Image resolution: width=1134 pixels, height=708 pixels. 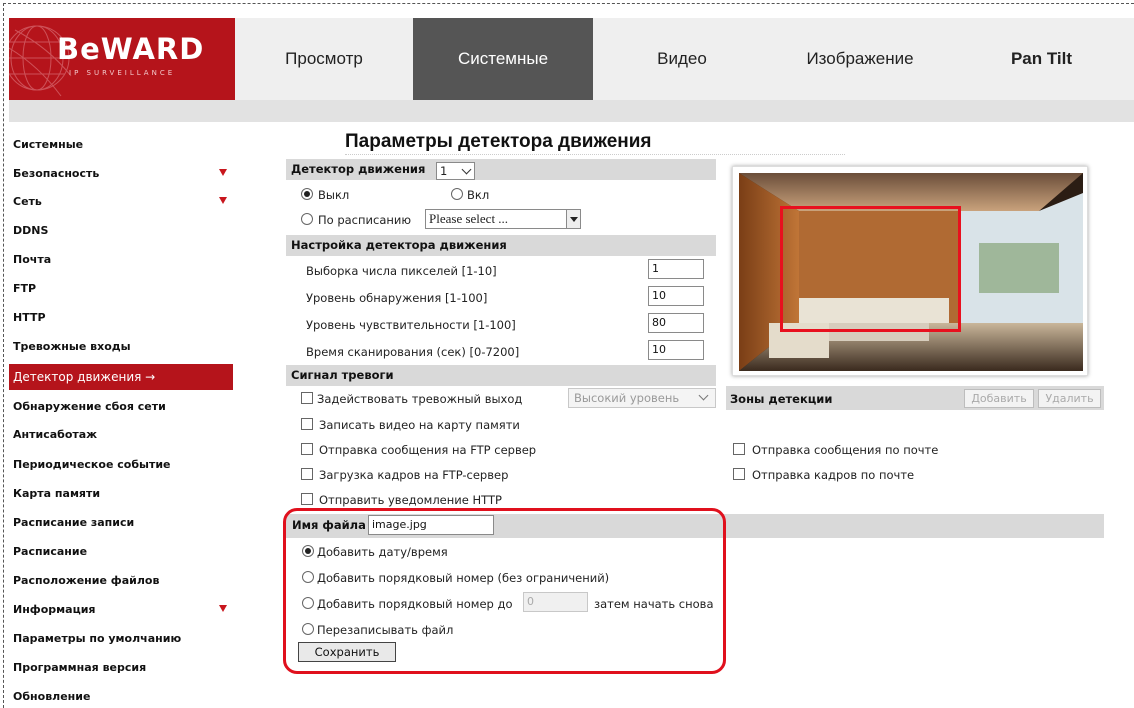 I want to click on output-level-value: Высокий уровень, so click(x=627, y=398).